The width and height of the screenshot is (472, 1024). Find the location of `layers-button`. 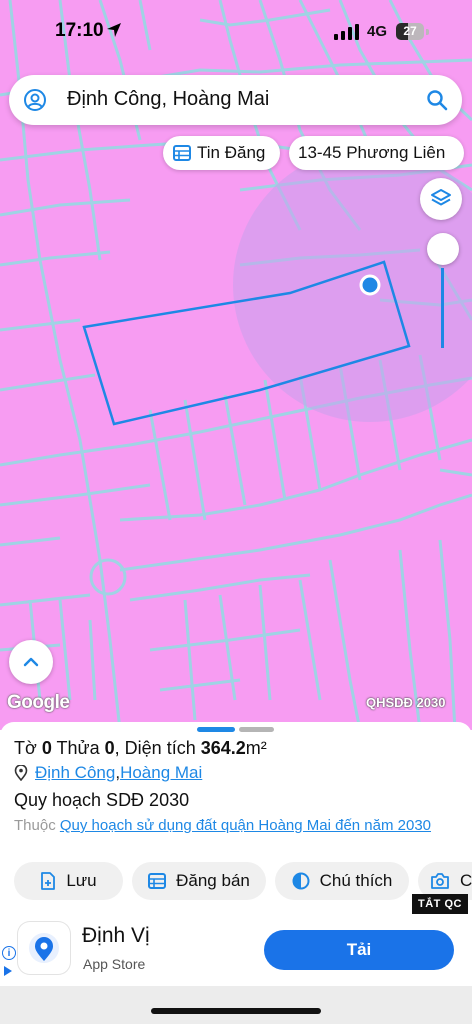

layers-button is located at coordinates (441, 199).